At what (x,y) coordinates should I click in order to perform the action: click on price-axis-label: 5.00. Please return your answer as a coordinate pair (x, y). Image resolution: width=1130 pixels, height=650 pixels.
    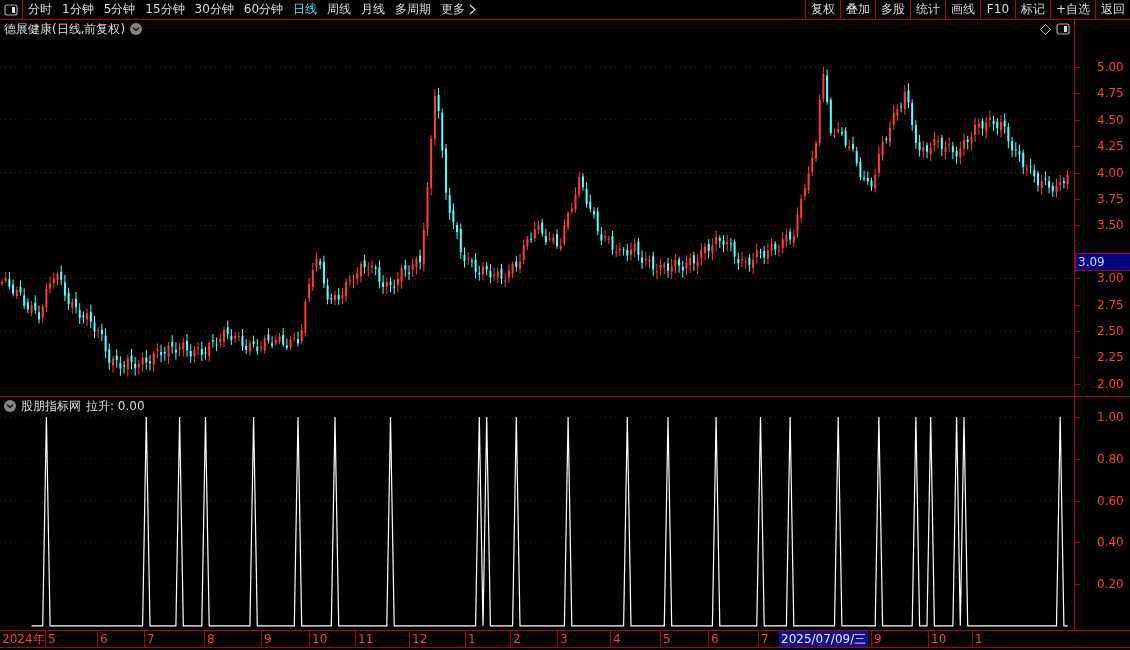
    Looking at the image, I should click on (1110, 67).